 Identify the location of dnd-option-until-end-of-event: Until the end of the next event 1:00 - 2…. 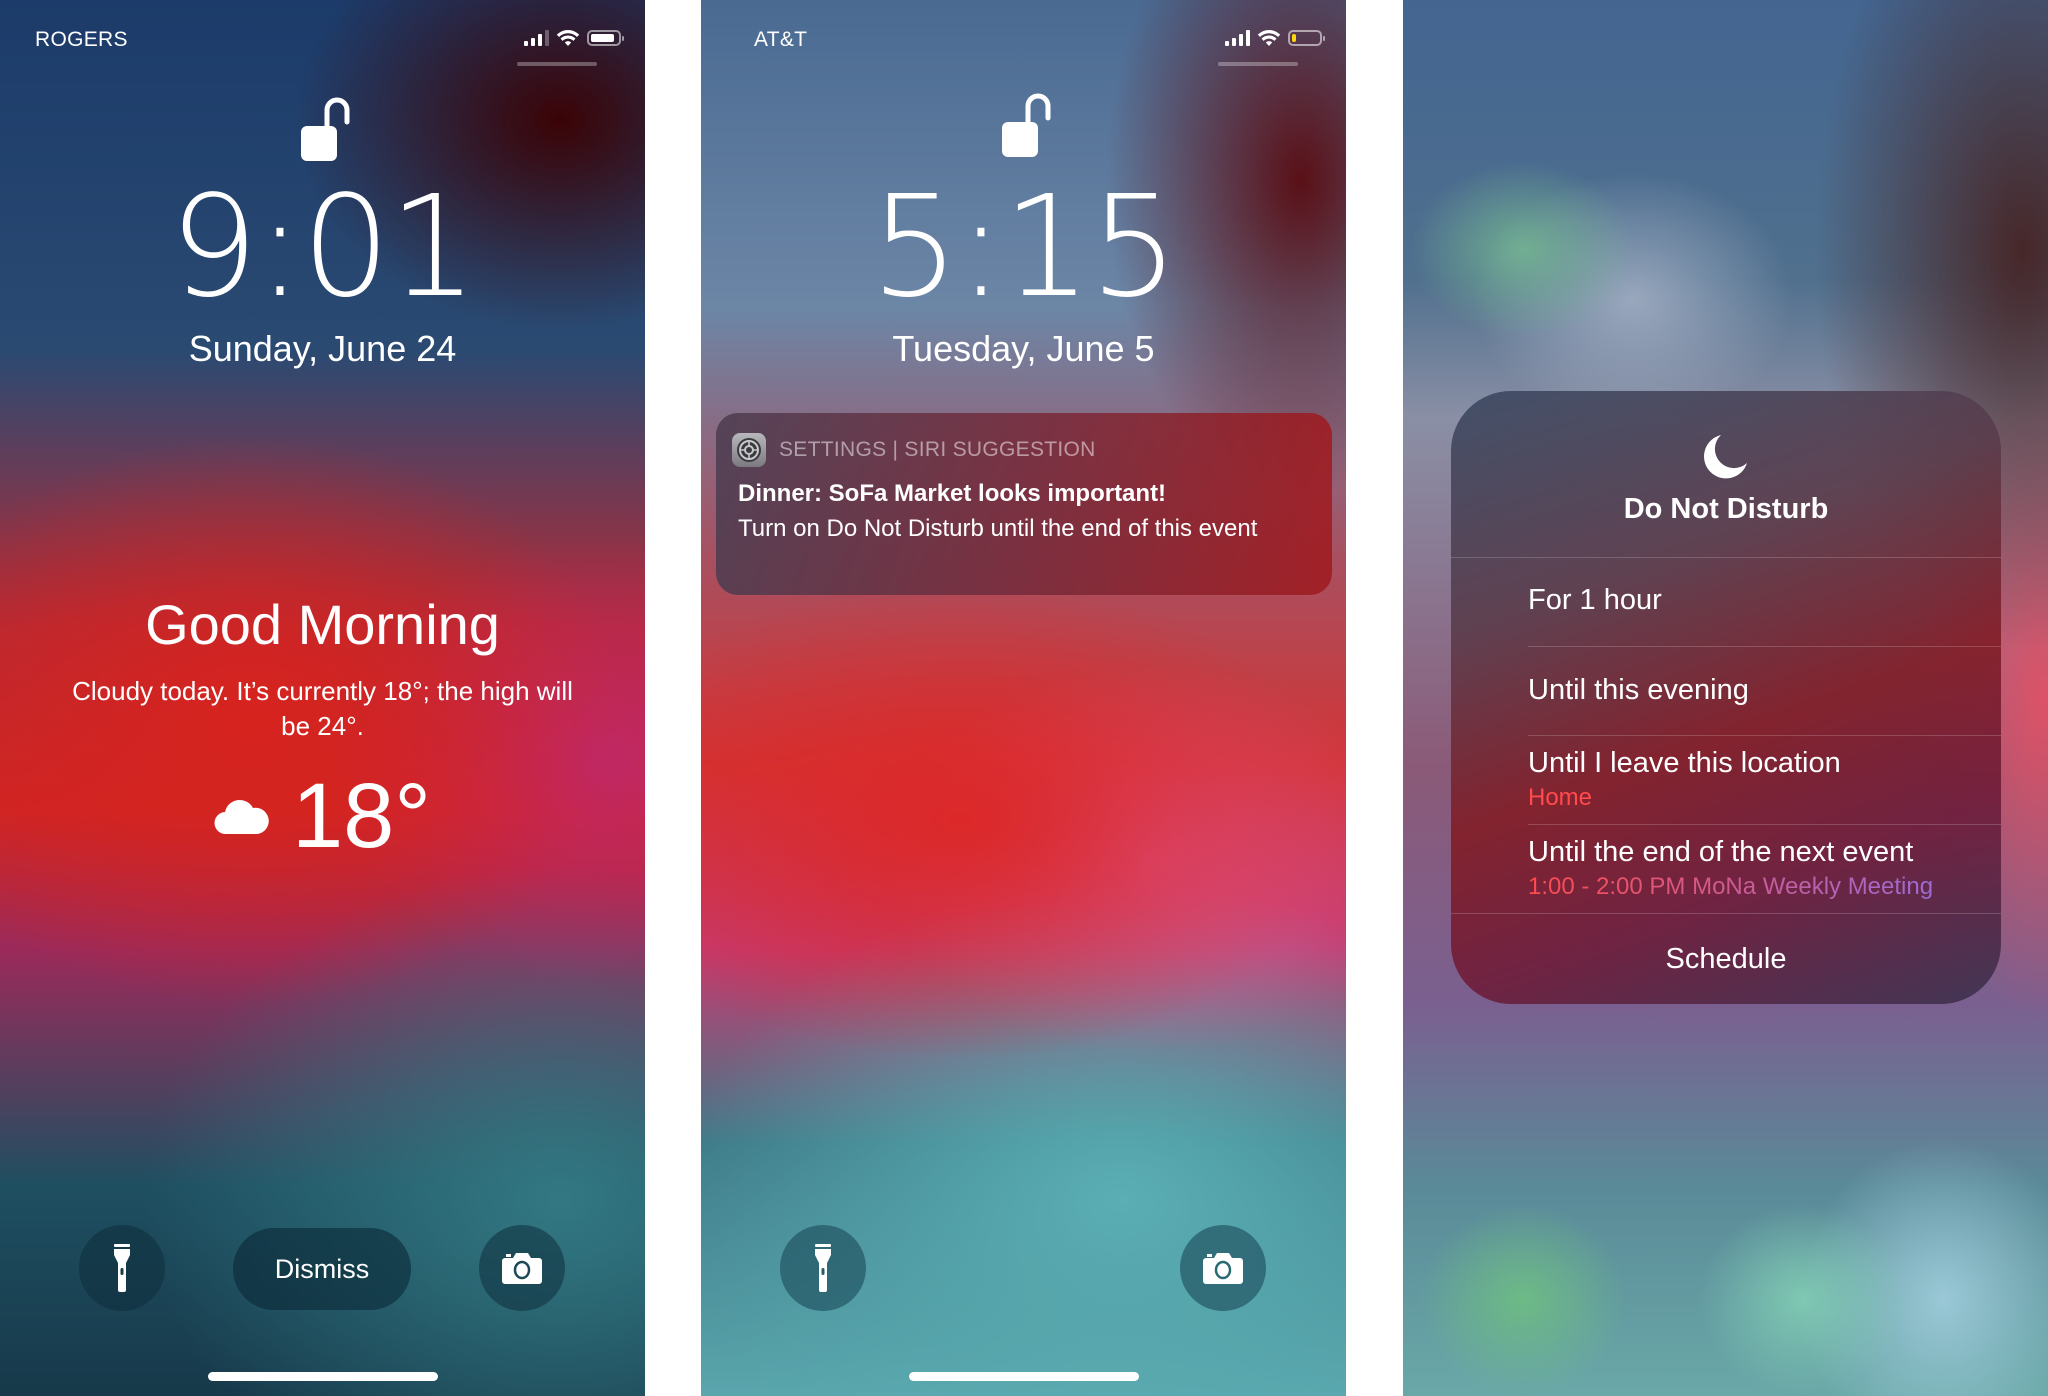
(1759, 869).